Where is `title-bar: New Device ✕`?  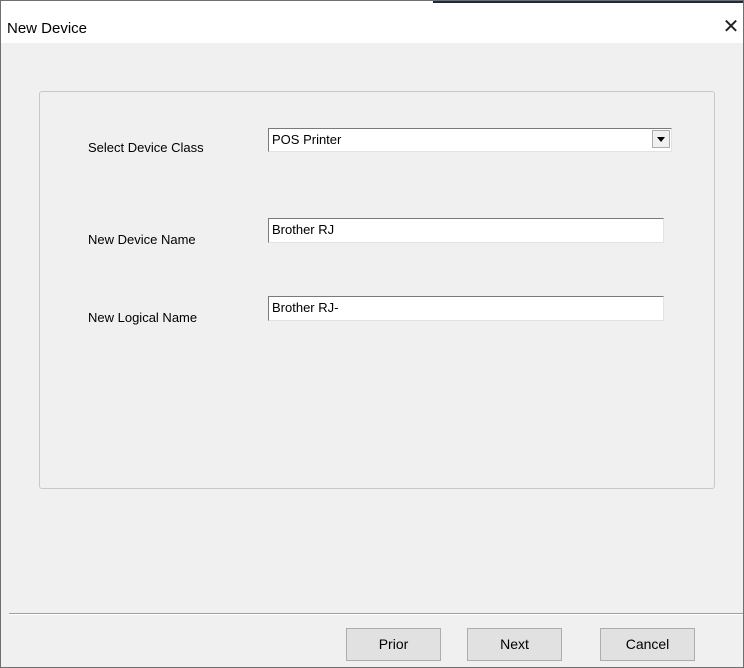
title-bar: New Device ✕ is located at coordinates (372, 22).